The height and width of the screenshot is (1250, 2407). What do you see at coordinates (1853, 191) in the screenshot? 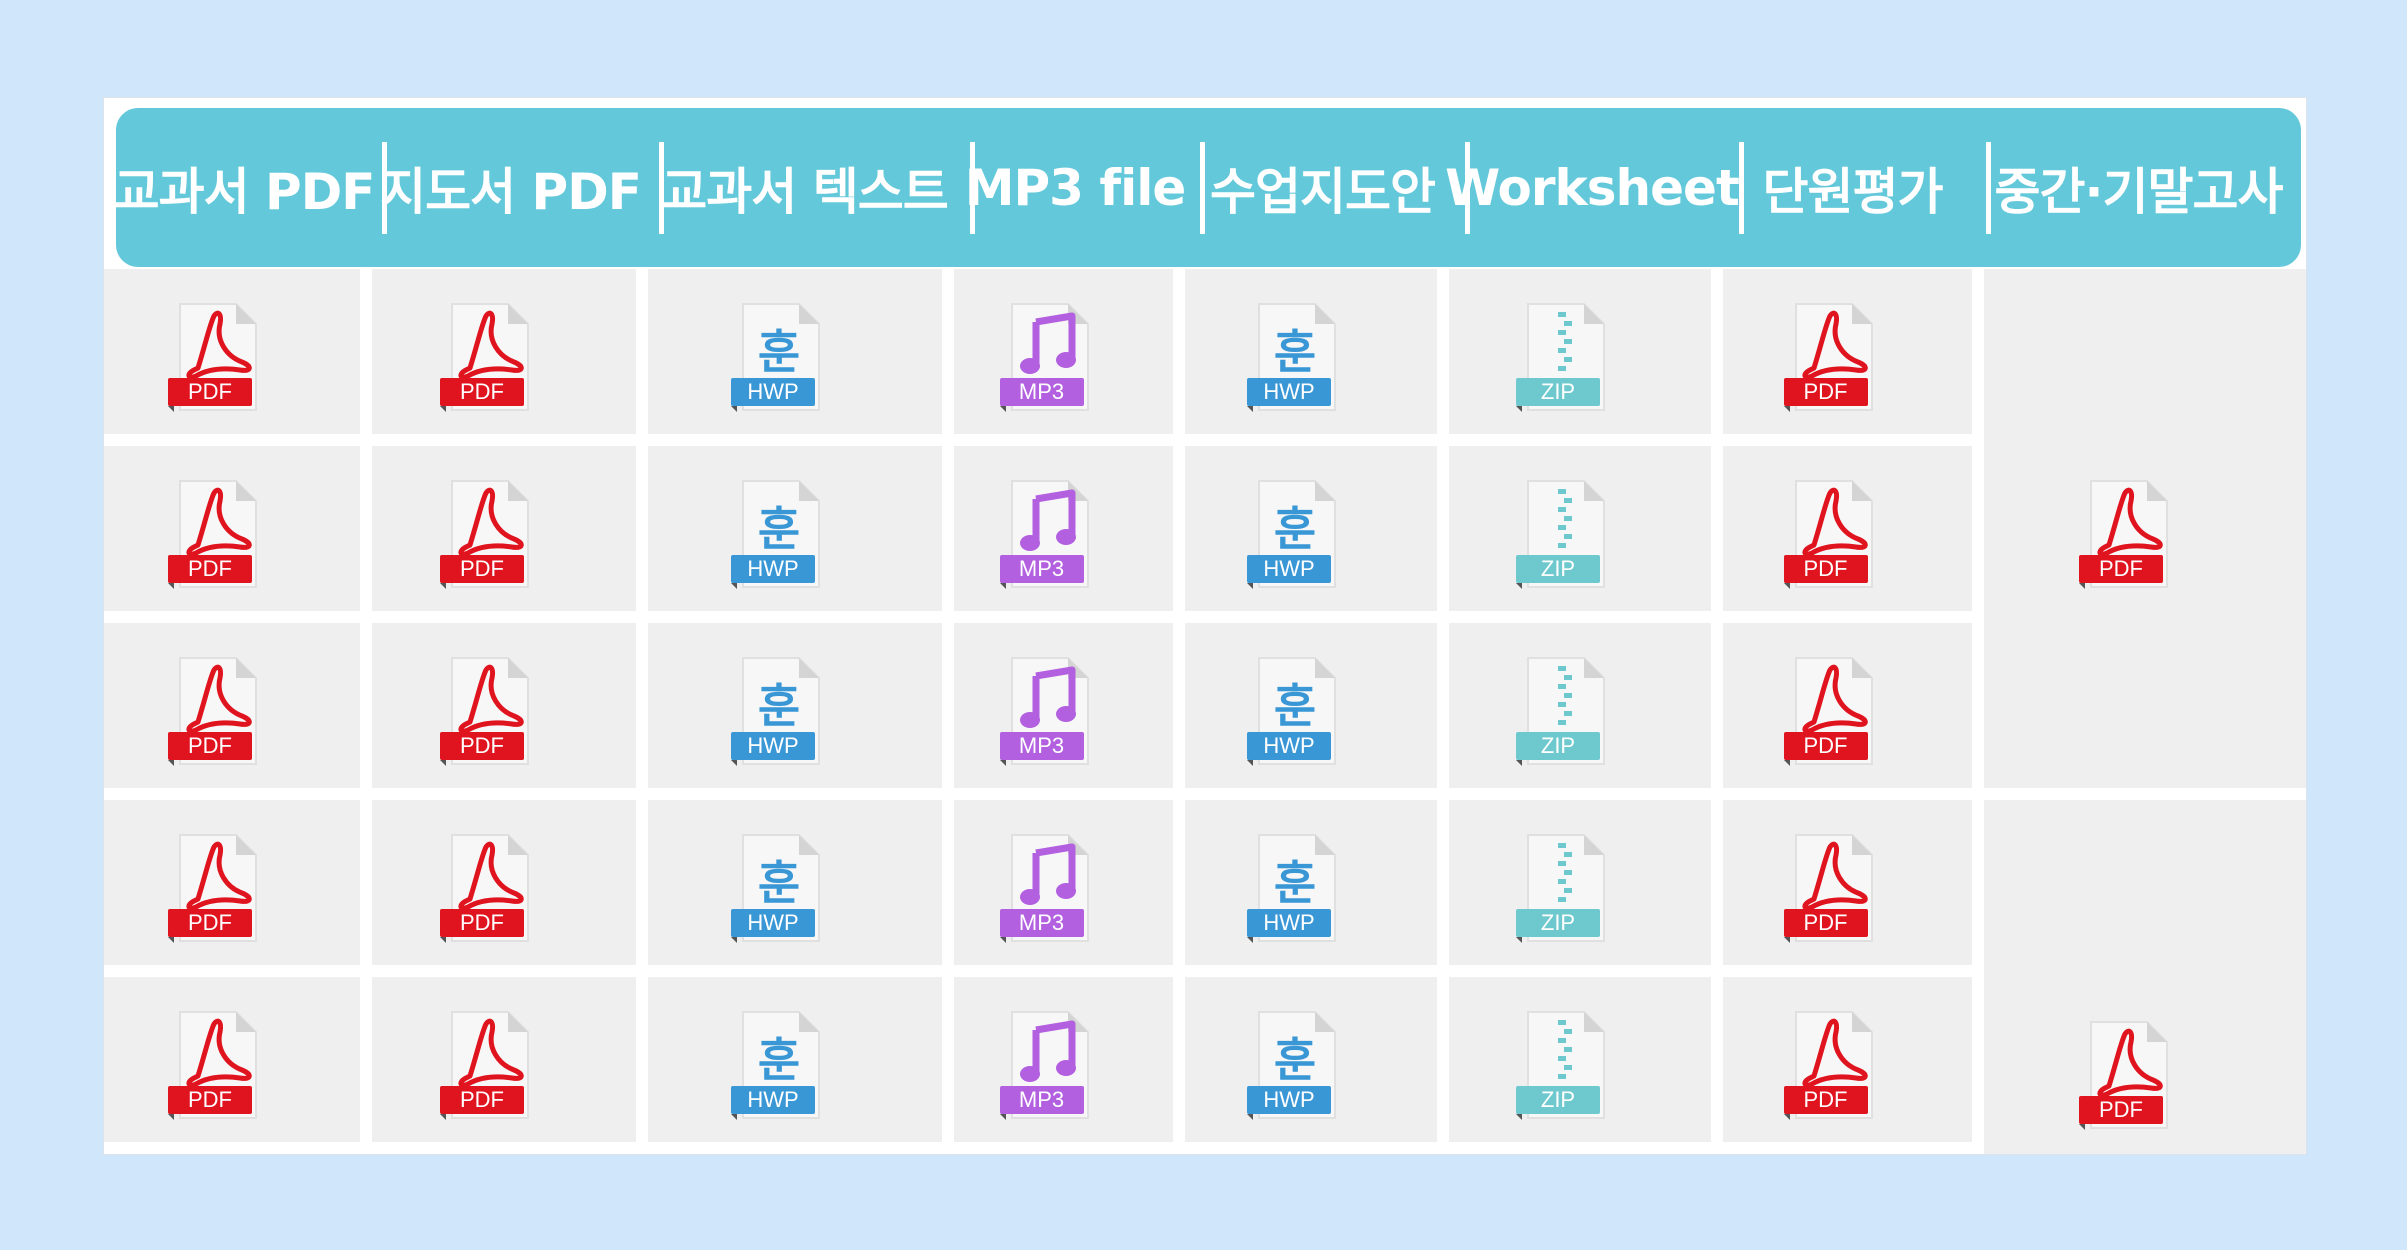
I see `column-header: 단원평가` at bounding box center [1853, 191].